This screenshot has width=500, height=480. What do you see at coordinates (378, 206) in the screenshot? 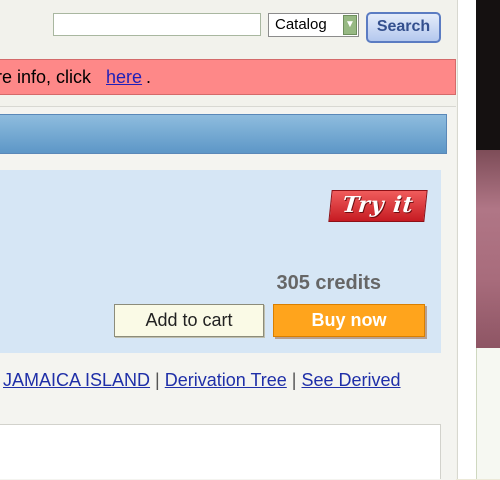
I see `try-it-button: Try it` at bounding box center [378, 206].